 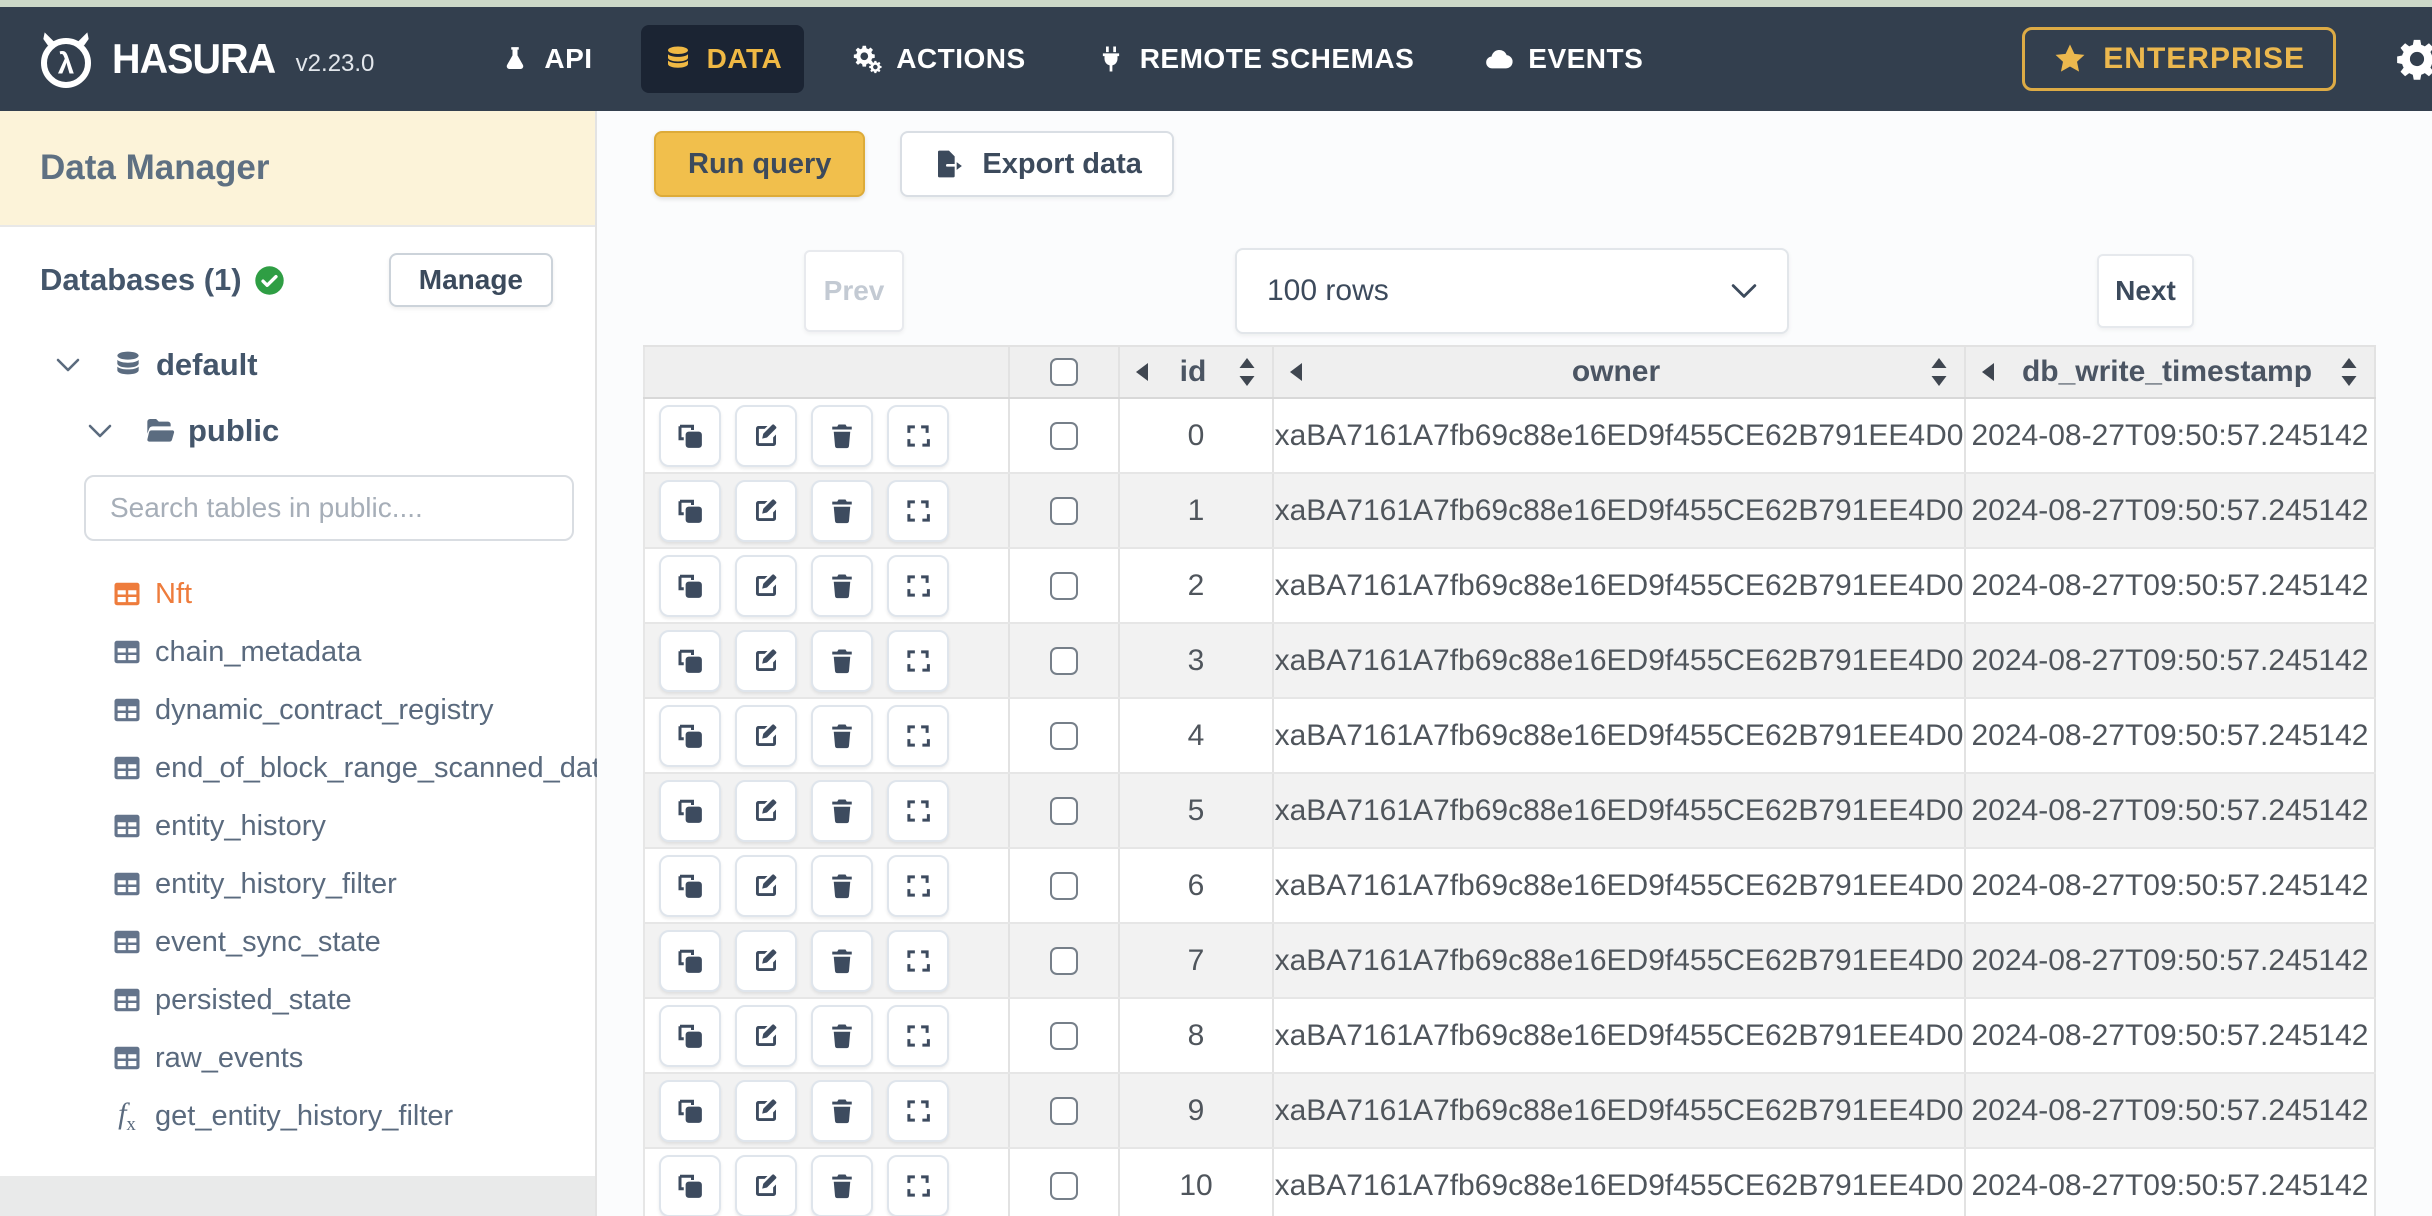 What do you see at coordinates (297, 431) in the screenshot?
I see `tree-node-schema: public` at bounding box center [297, 431].